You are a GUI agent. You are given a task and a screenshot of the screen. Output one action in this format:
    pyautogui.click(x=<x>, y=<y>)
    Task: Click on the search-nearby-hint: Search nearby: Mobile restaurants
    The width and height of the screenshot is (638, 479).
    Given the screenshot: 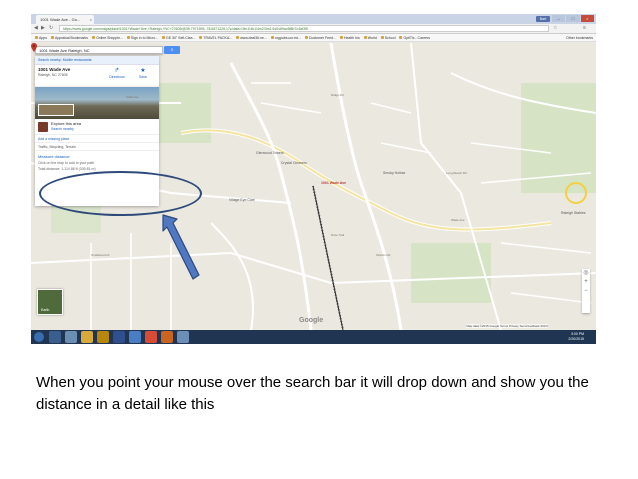 What is the action you would take?
    pyautogui.click(x=97, y=60)
    